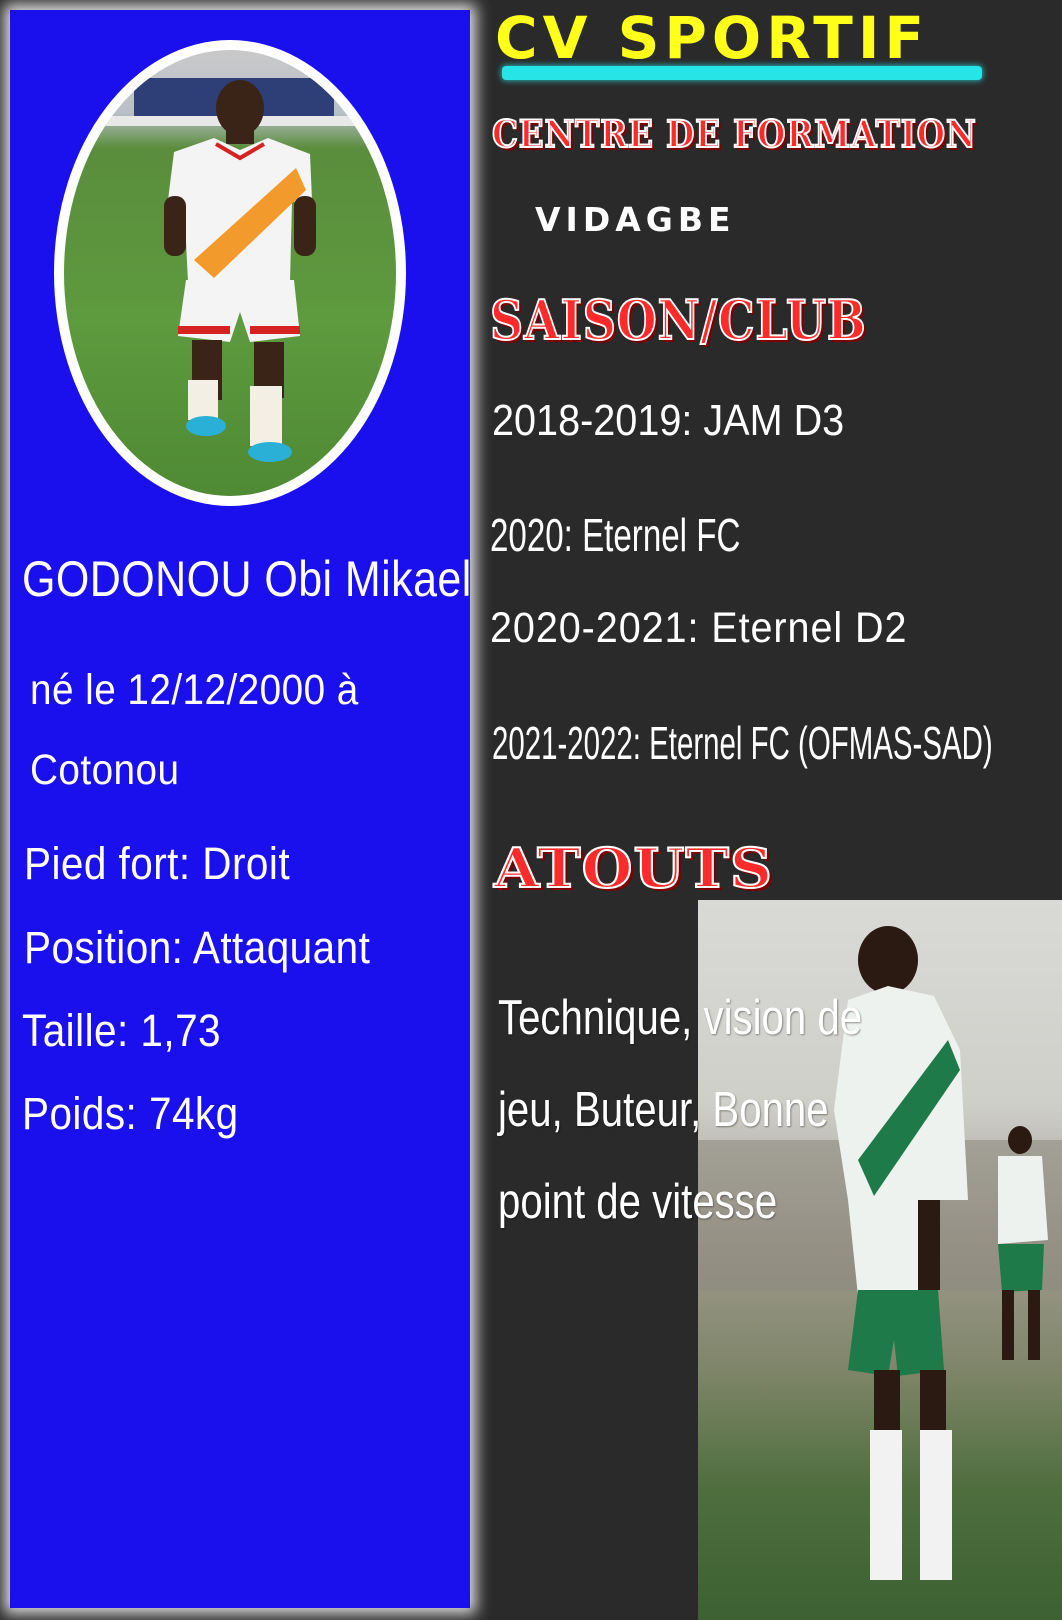 The width and height of the screenshot is (1062, 1620). What do you see at coordinates (633, 868) in the screenshot?
I see `atouts-heading: ATOUTS` at bounding box center [633, 868].